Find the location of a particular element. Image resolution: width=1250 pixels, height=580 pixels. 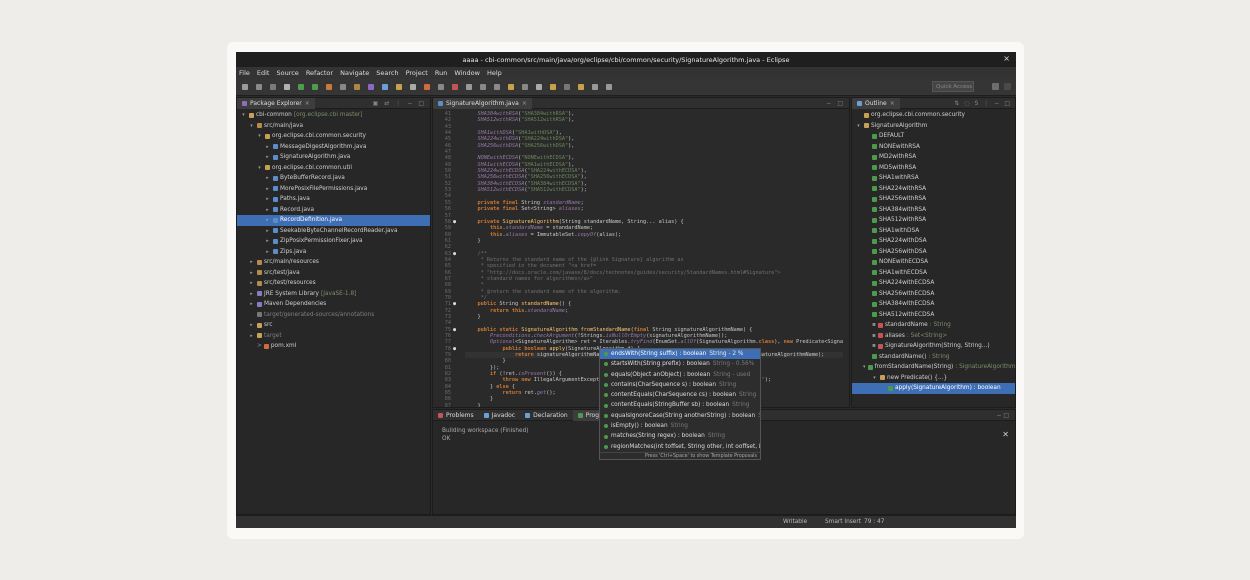

pkg-item: ▸ ZipPosixPermissionFixer.java is located at coordinates (333, 241).